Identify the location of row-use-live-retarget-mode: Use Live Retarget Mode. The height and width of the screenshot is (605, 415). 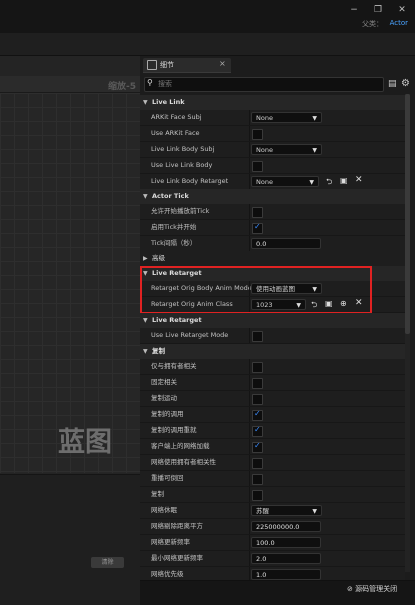
(272, 336).